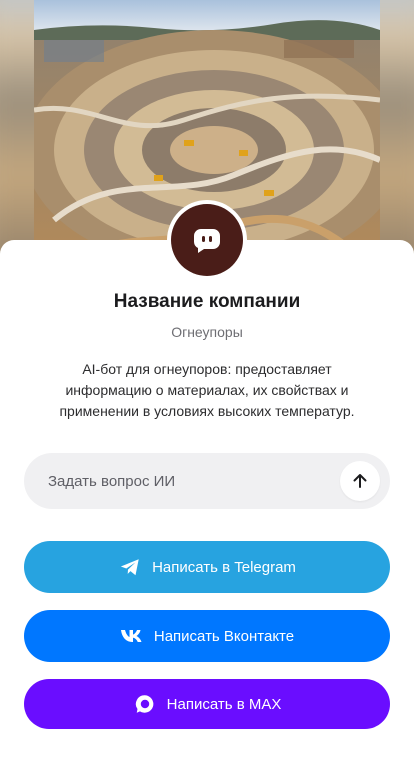  I want to click on arrow-up-icon, so click(360, 481).